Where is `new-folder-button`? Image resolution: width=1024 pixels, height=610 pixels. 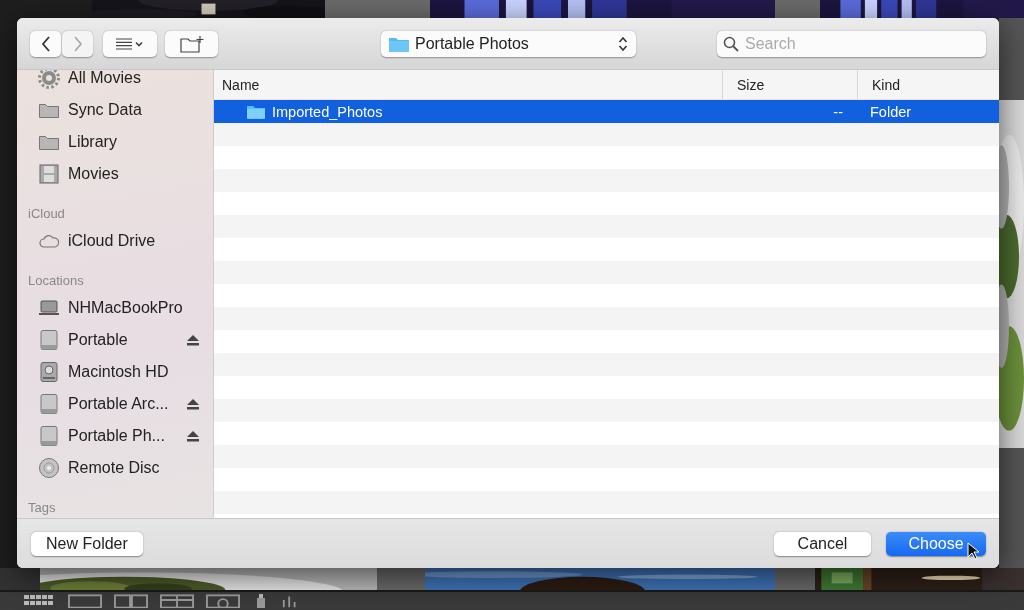 new-folder-button is located at coordinates (191, 43).